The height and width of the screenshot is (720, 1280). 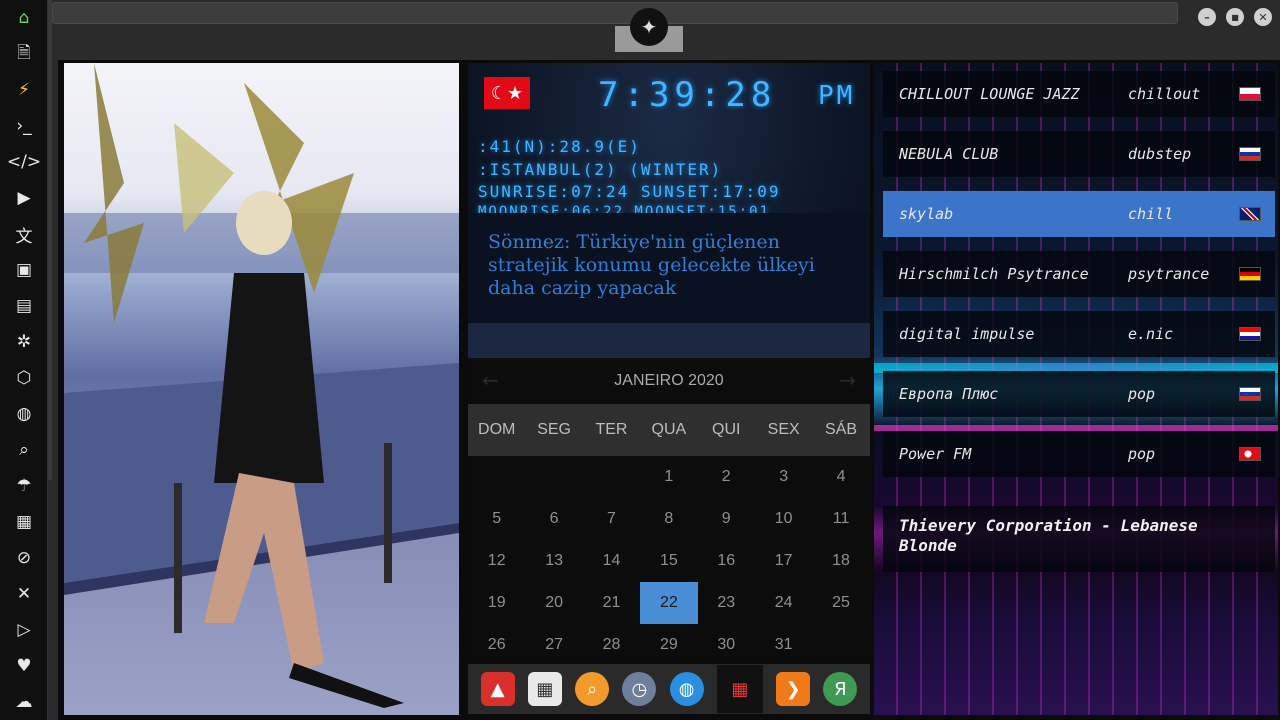 What do you see at coordinates (611, 519) in the screenshot?
I see `calendar-day: 7` at bounding box center [611, 519].